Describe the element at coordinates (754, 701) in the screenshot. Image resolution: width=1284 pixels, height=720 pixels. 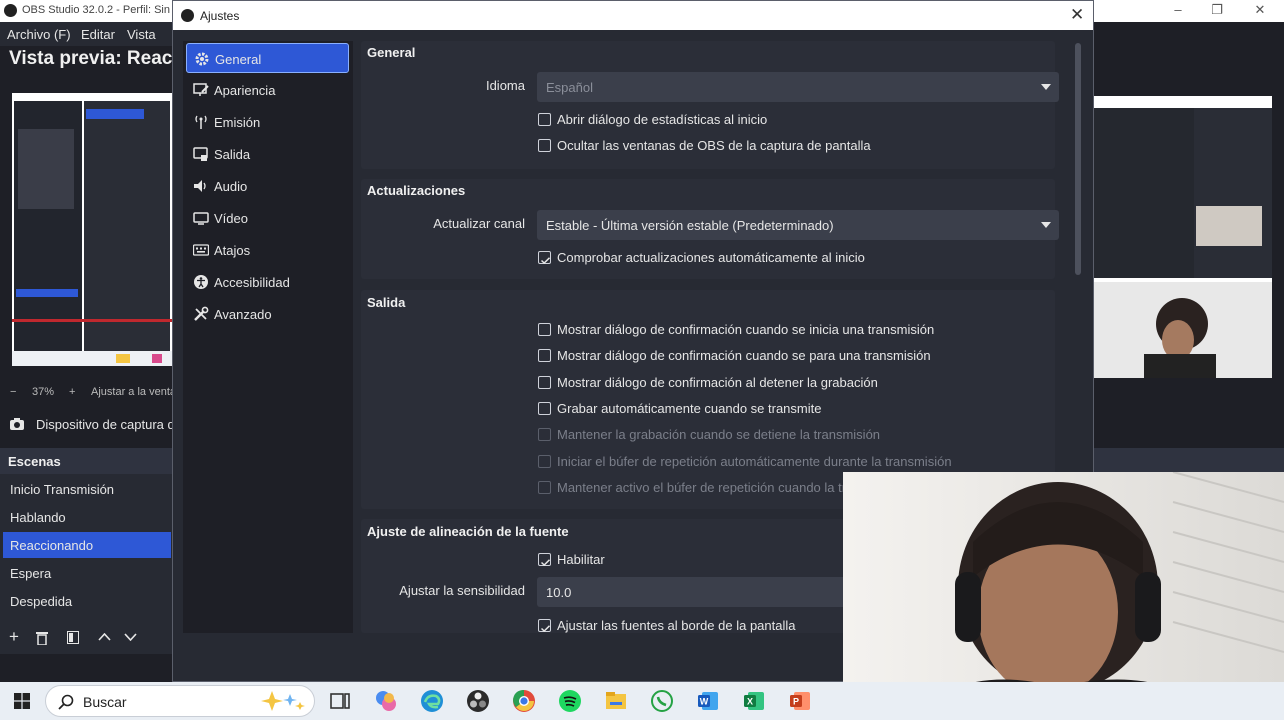
I see `excel-icon: X` at that location.